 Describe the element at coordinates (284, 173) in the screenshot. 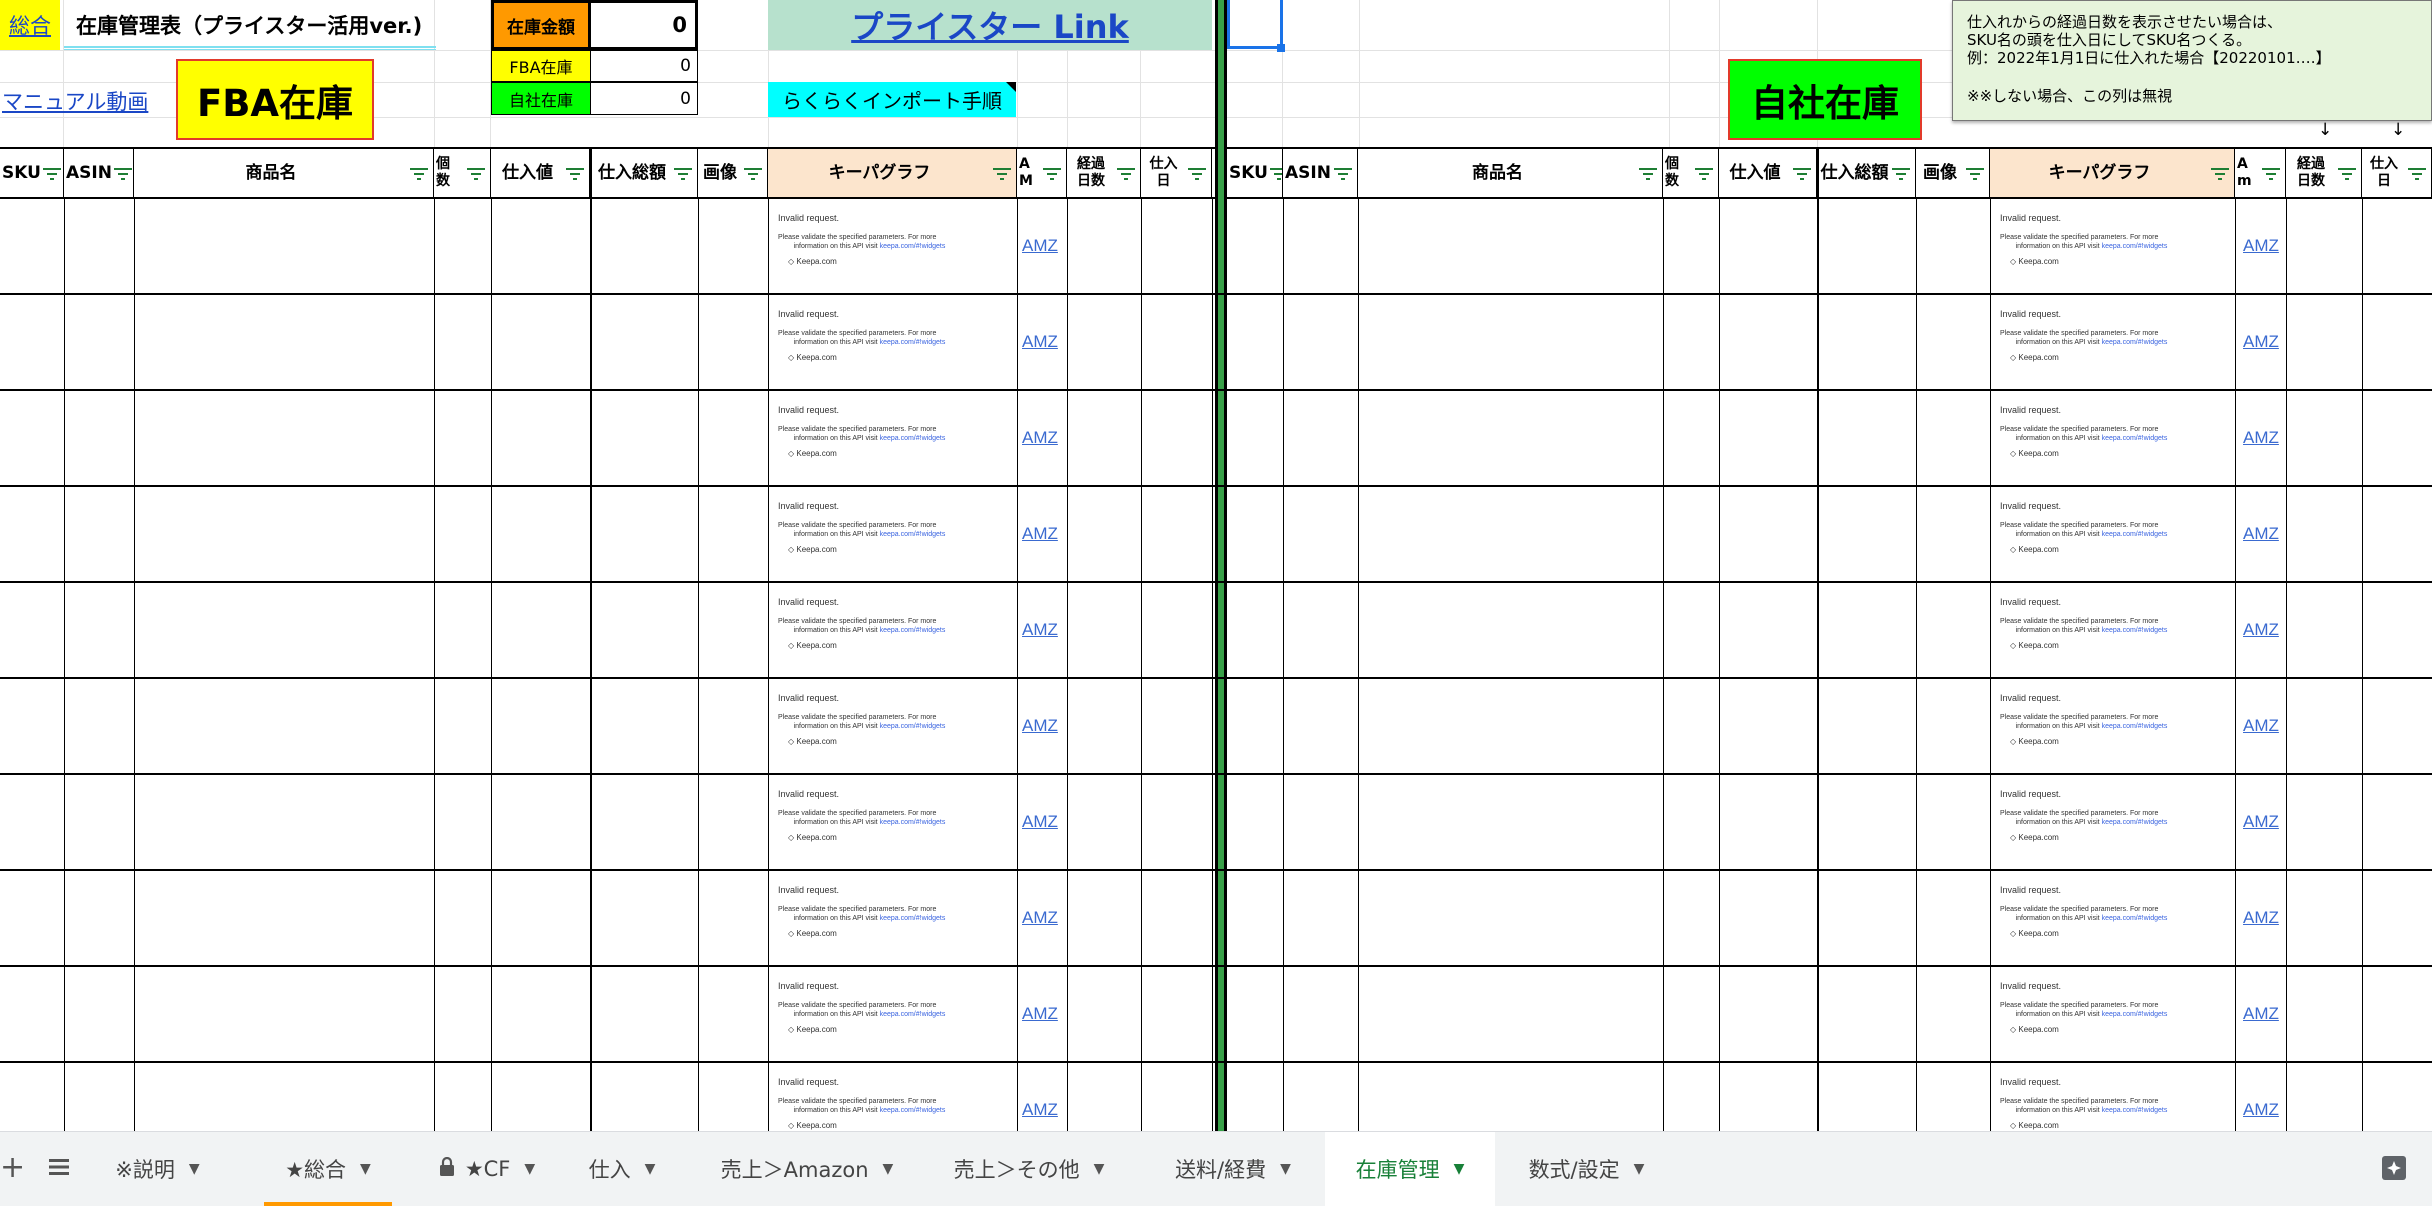

I see `left-header-cell: 商品名` at that location.